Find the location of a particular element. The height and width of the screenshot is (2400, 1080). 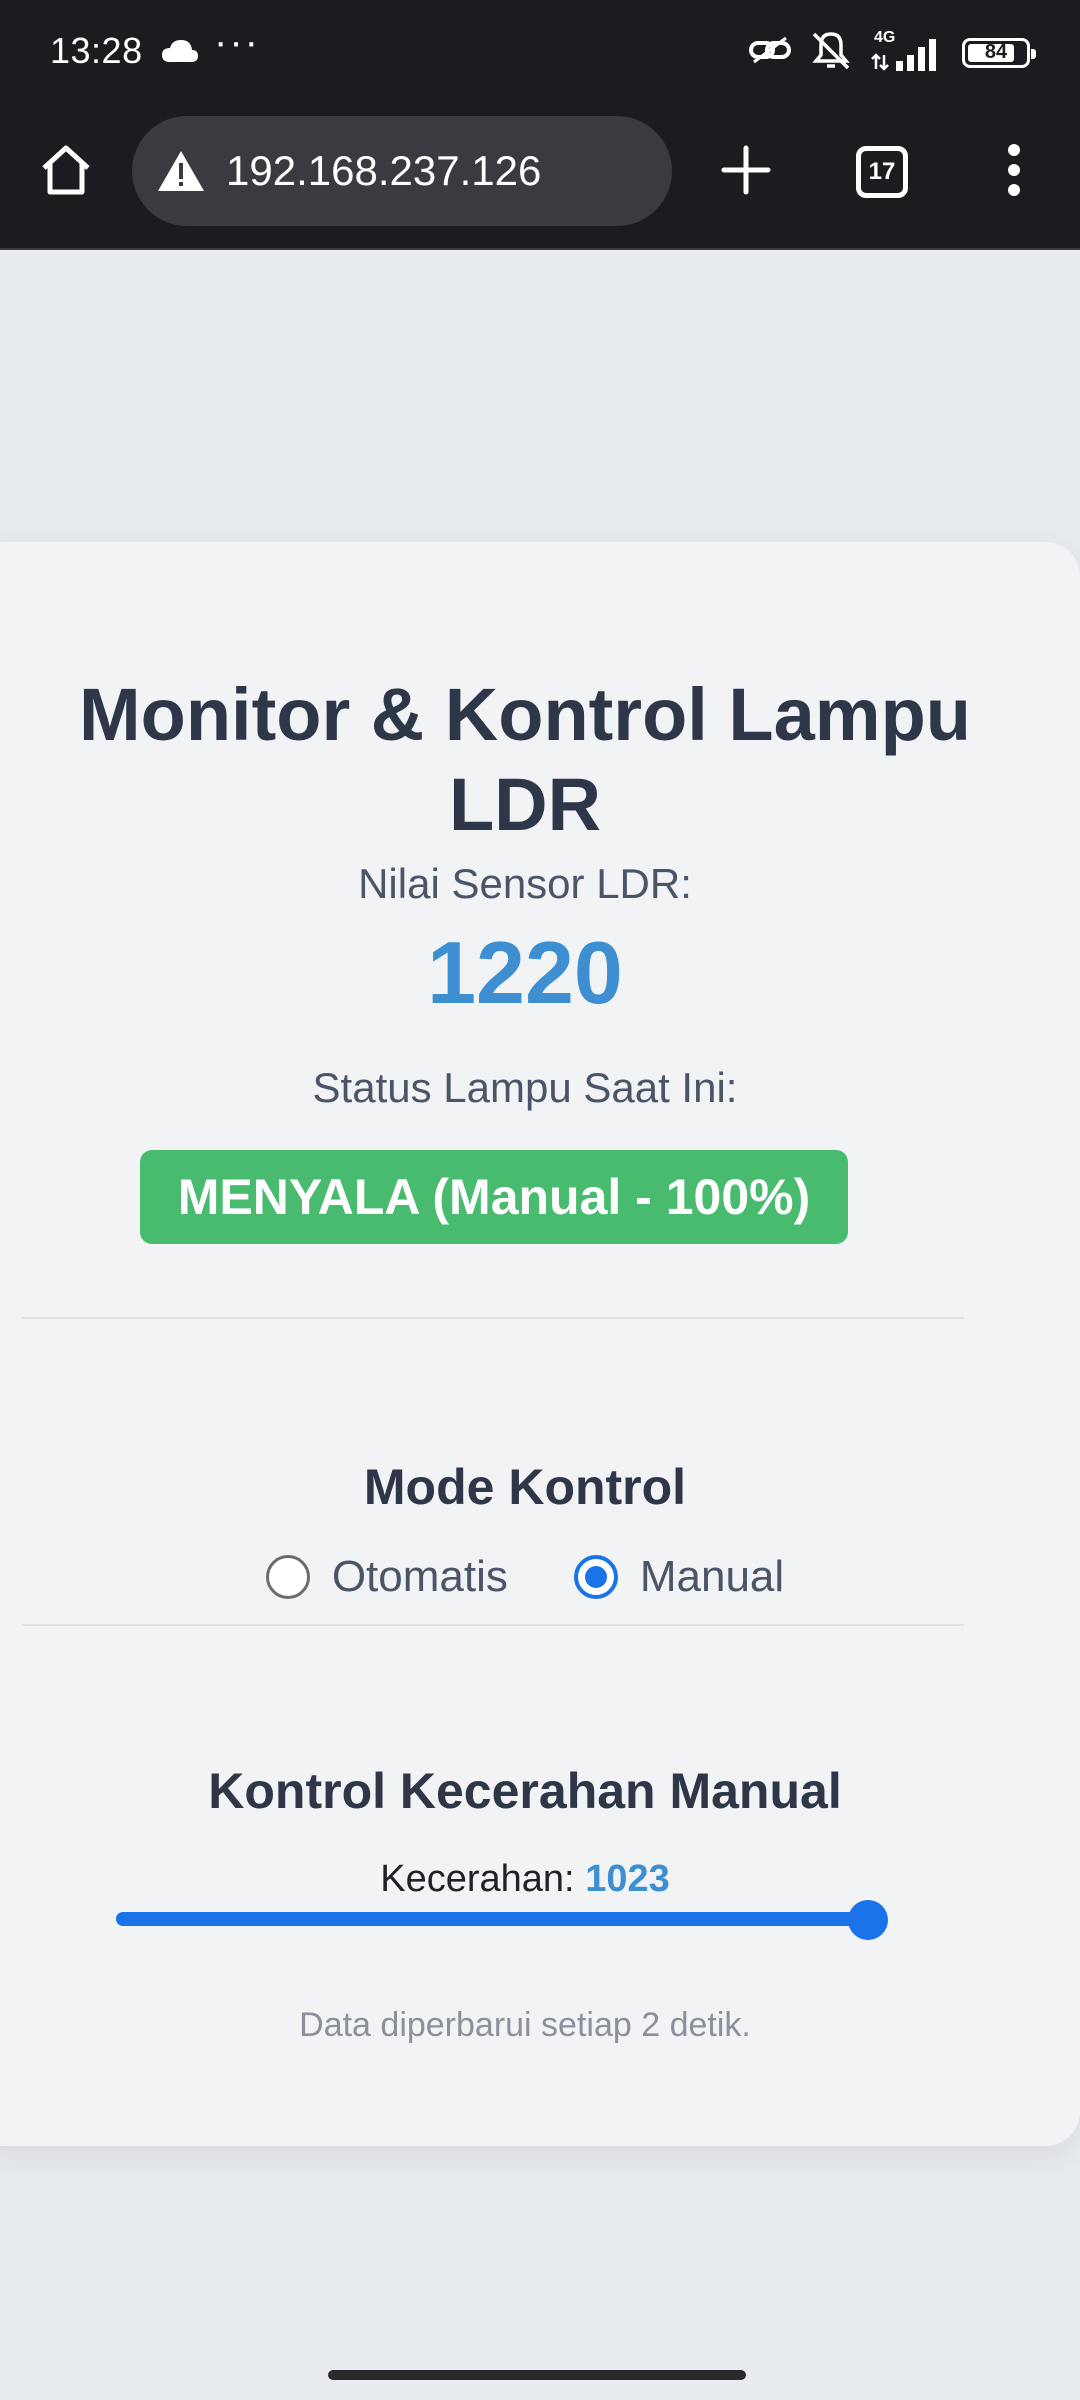

lamp-status-badge: MENYALA (Manual - 100%) is located at coordinates (494, 1197).